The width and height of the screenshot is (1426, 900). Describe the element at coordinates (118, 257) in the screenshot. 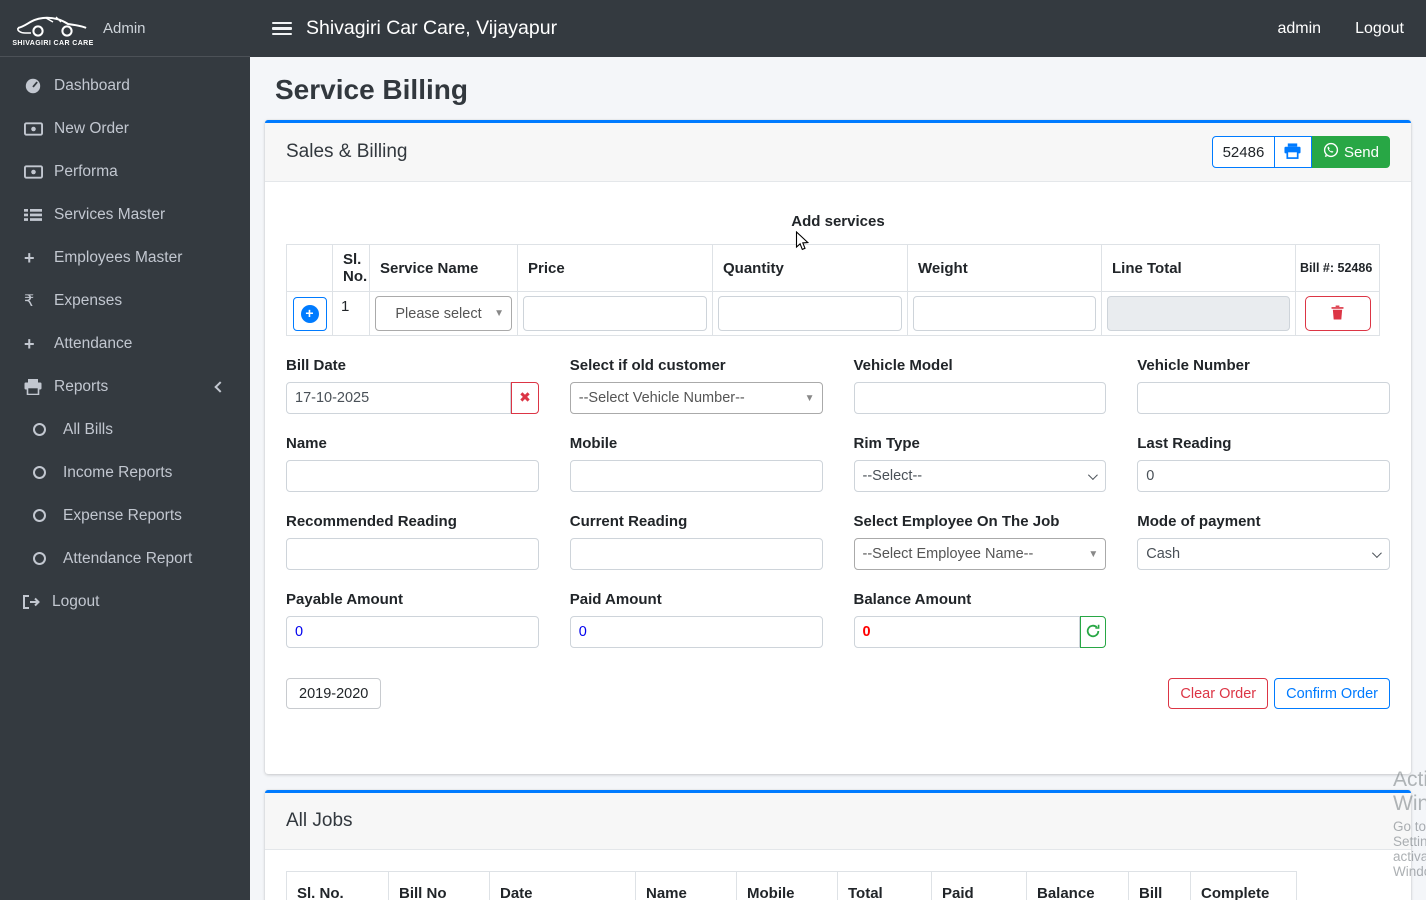

I see `sidebar-item-label: Employees Master` at that location.